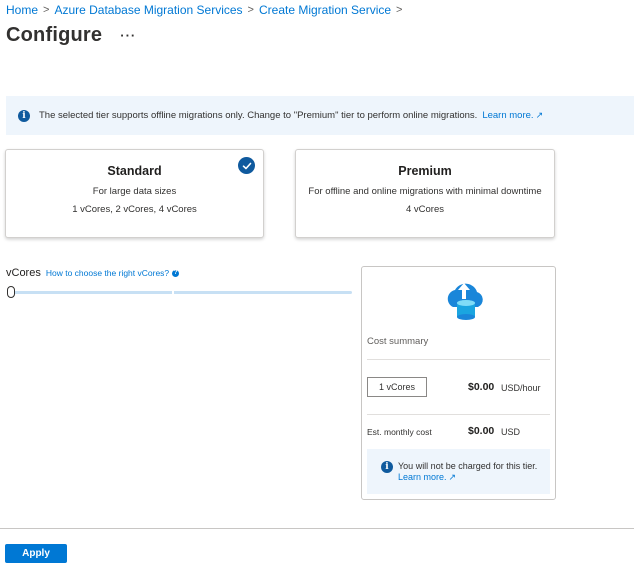 Image resolution: width=634 pixels, height=577 pixels. I want to click on note-link-text: Learn more., so click(422, 477).